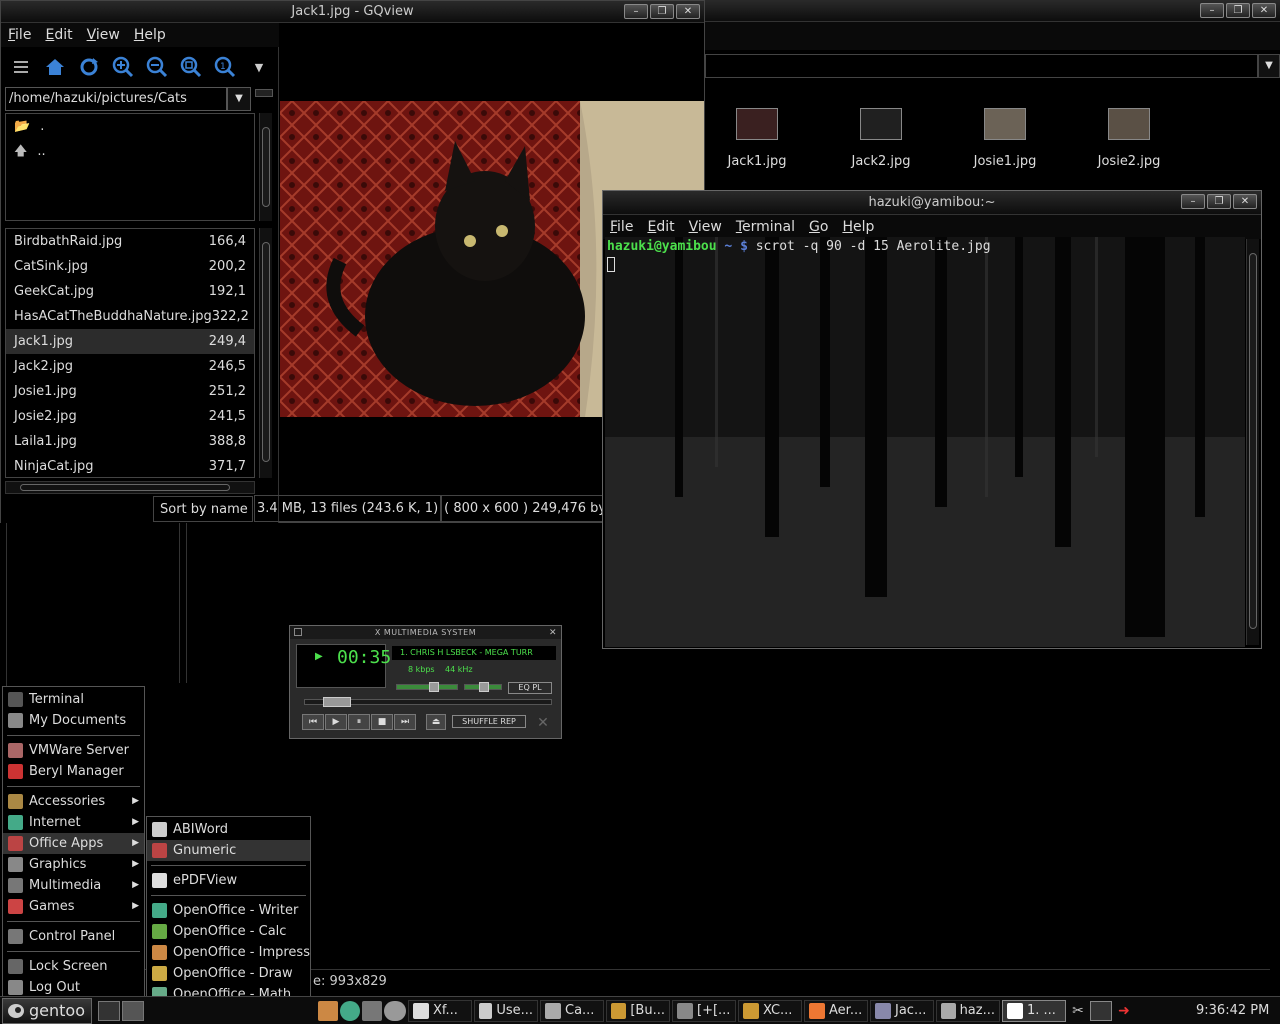 The image size is (1280, 1024). What do you see at coordinates (660, 227) in the screenshot?
I see `terminal-menu-edit: Edit` at bounding box center [660, 227].